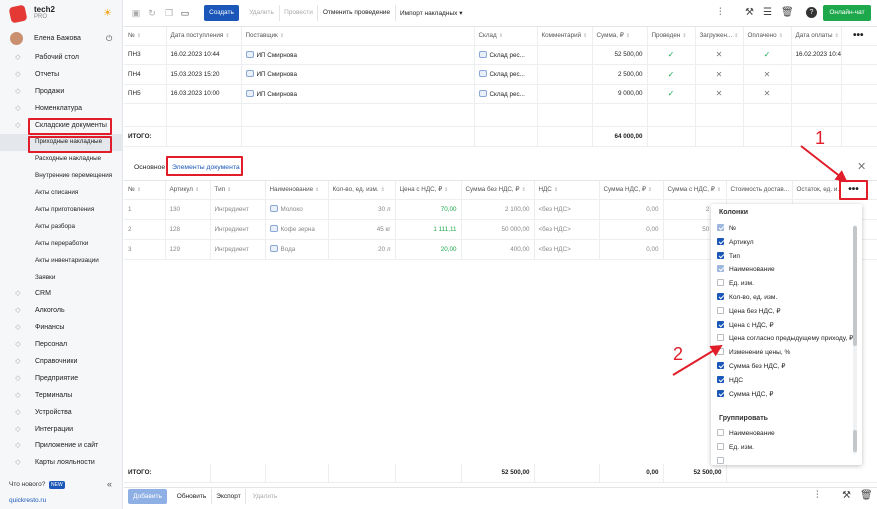  What do you see at coordinates (760, 260) in the screenshot?
I see `annotation-arrows` at bounding box center [760, 260].